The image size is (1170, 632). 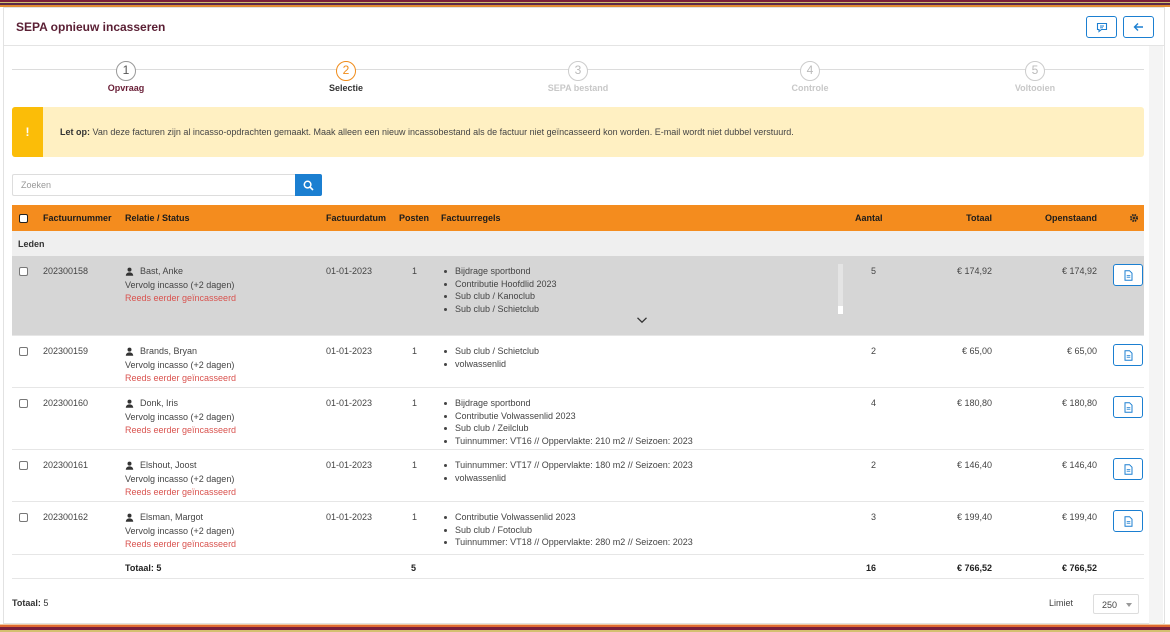 What do you see at coordinates (66, 517) in the screenshot?
I see `invoice-number: 202300162` at bounding box center [66, 517].